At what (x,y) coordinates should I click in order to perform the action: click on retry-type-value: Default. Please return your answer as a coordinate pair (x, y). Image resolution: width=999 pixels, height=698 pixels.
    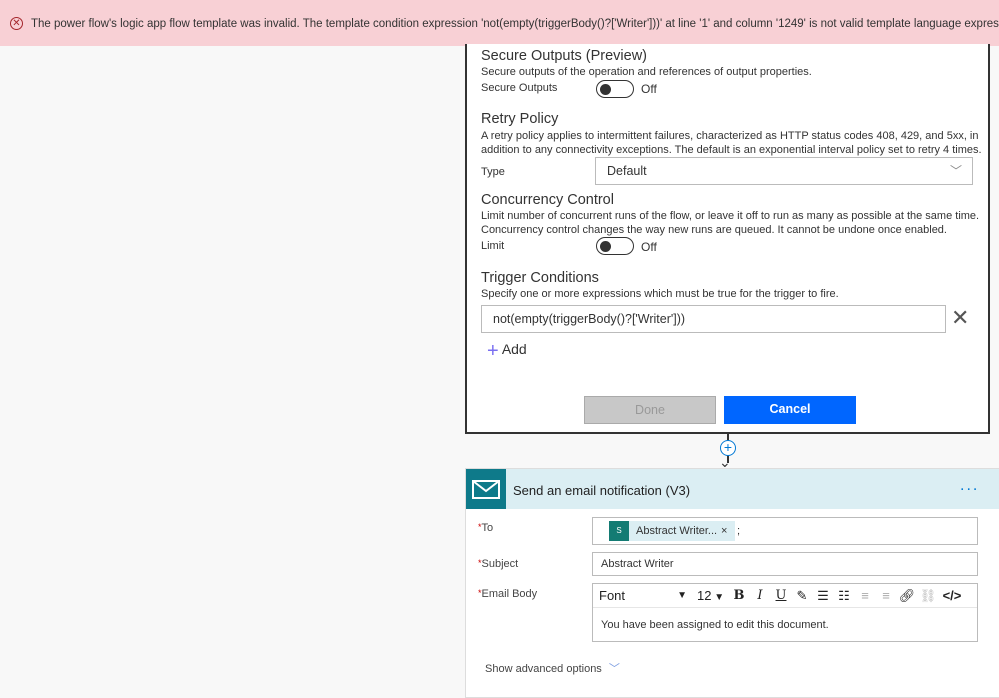
    Looking at the image, I should click on (627, 171).